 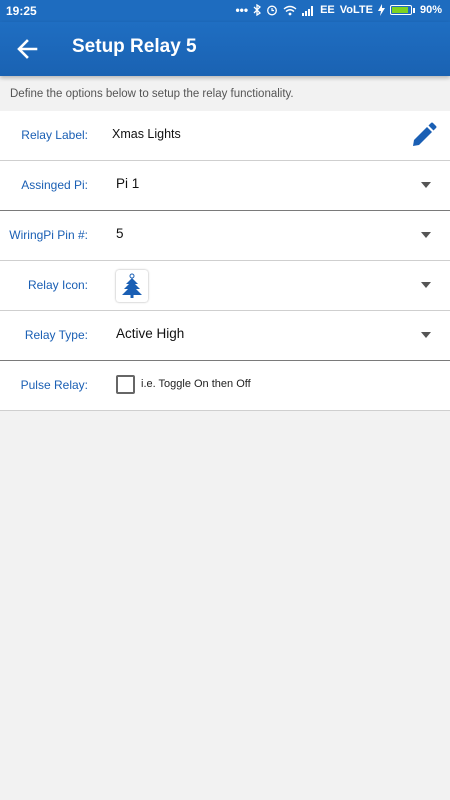 What do you see at coordinates (424, 135) in the screenshot?
I see `pencil-icon` at bounding box center [424, 135].